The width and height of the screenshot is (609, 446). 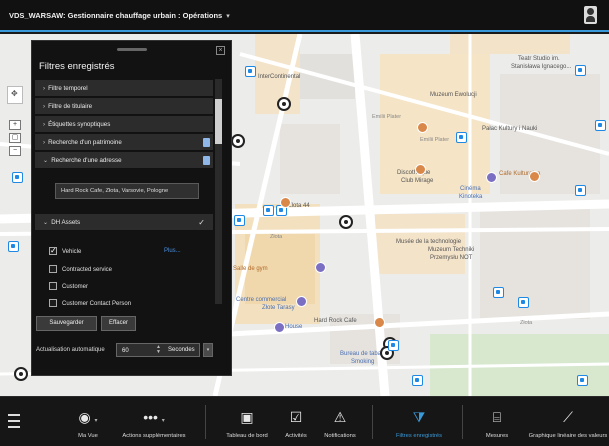 I want to click on toolbar-measures: ⌸ Mesures, so click(x=497, y=421).